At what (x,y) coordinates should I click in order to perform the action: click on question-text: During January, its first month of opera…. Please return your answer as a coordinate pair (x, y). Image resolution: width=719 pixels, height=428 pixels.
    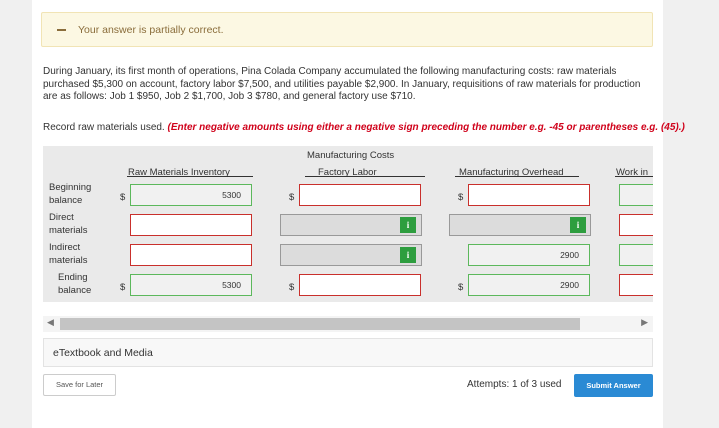
    Looking at the image, I should click on (342, 84).